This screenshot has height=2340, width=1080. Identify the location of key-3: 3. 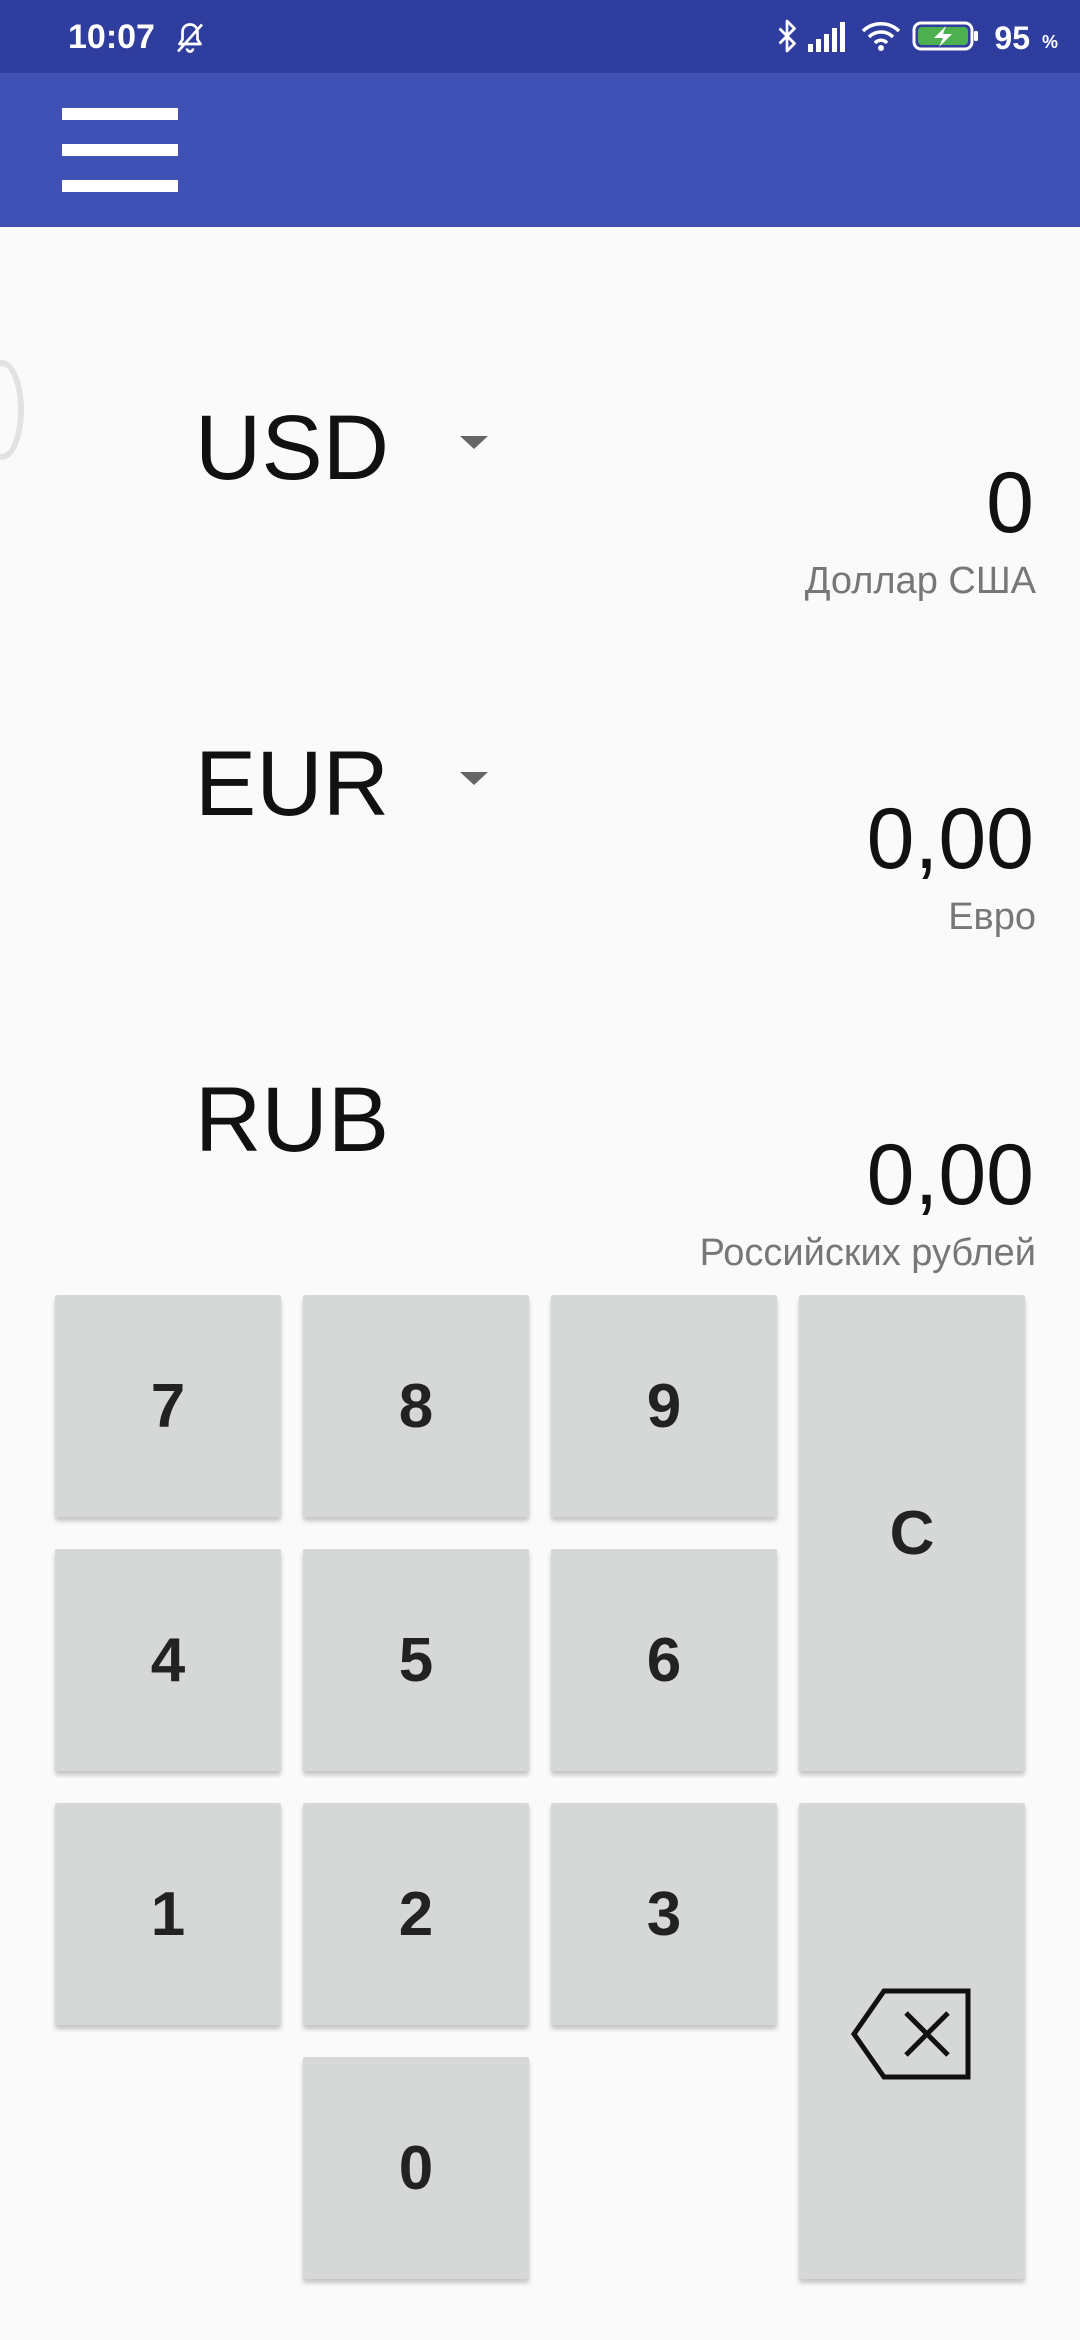
(664, 1914).